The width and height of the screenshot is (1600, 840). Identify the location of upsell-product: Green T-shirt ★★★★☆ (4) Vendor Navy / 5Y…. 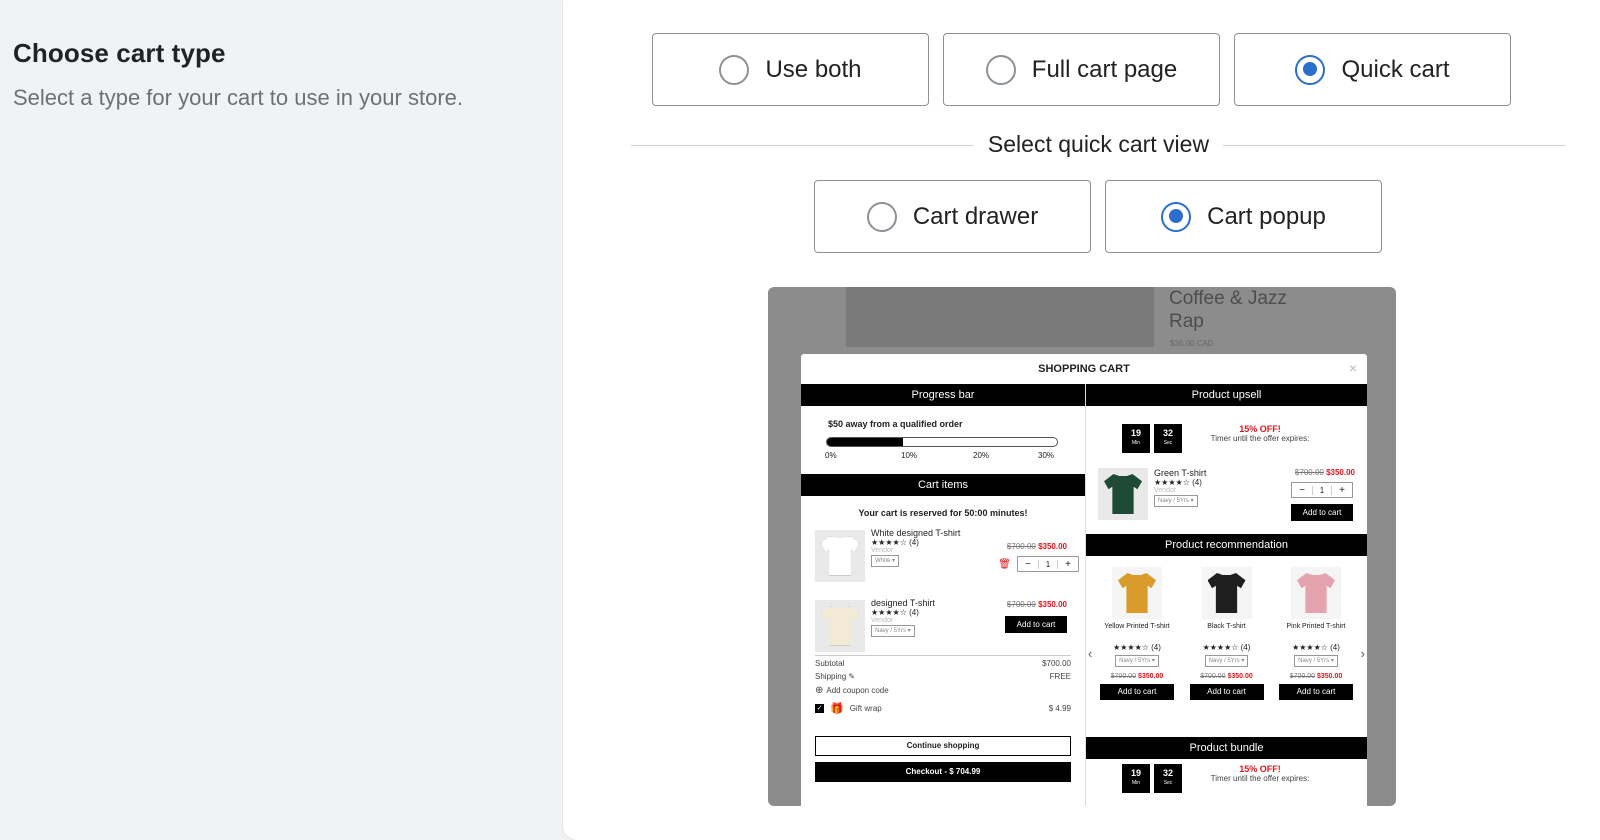
(1180, 487).